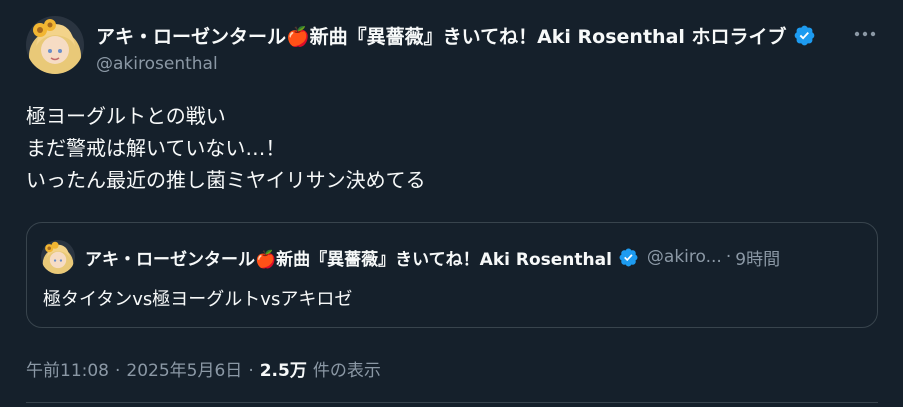 This screenshot has height=407, width=903. What do you see at coordinates (283, 371) in the screenshot?
I see `view-count: 2.5万` at bounding box center [283, 371].